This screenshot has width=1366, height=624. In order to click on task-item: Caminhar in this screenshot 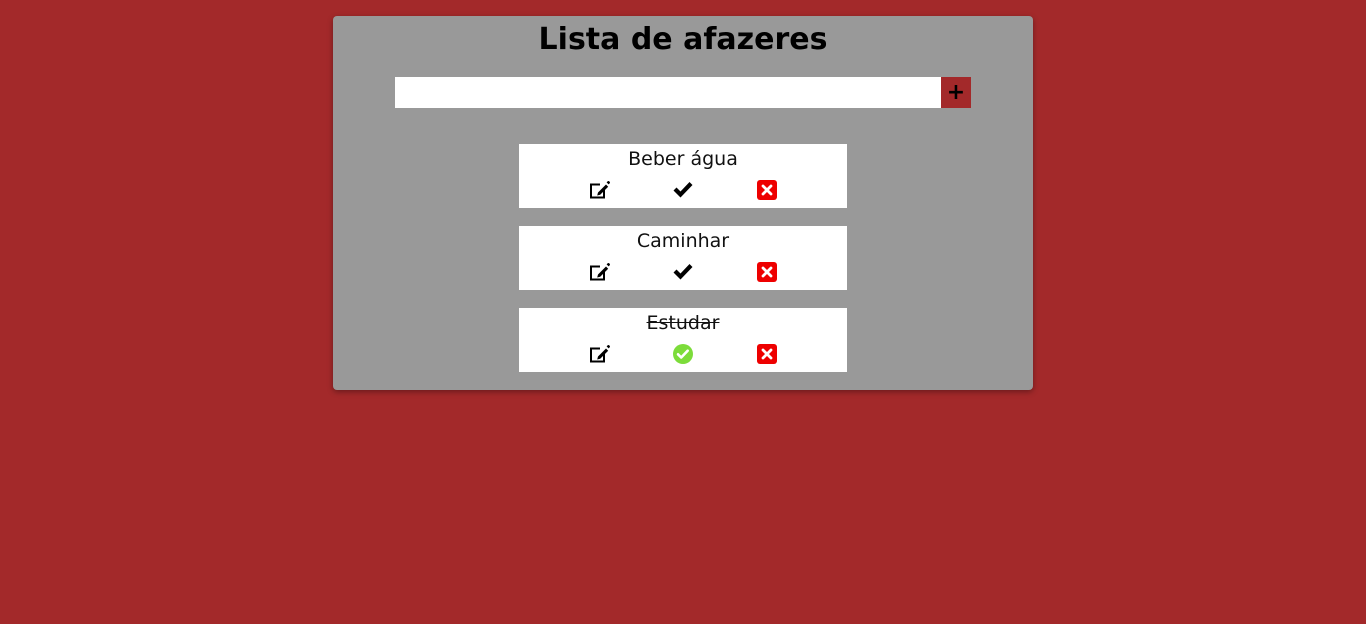, I will do `click(683, 258)`.